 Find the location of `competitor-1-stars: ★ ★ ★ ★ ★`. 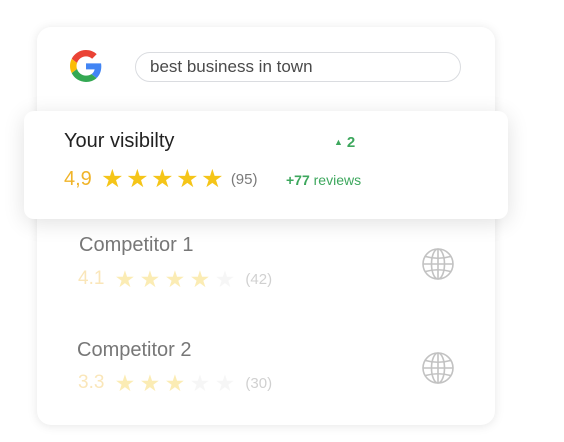

competitor-1-stars: ★ ★ ★ ★ ★ is located at coordinates (174, 278).